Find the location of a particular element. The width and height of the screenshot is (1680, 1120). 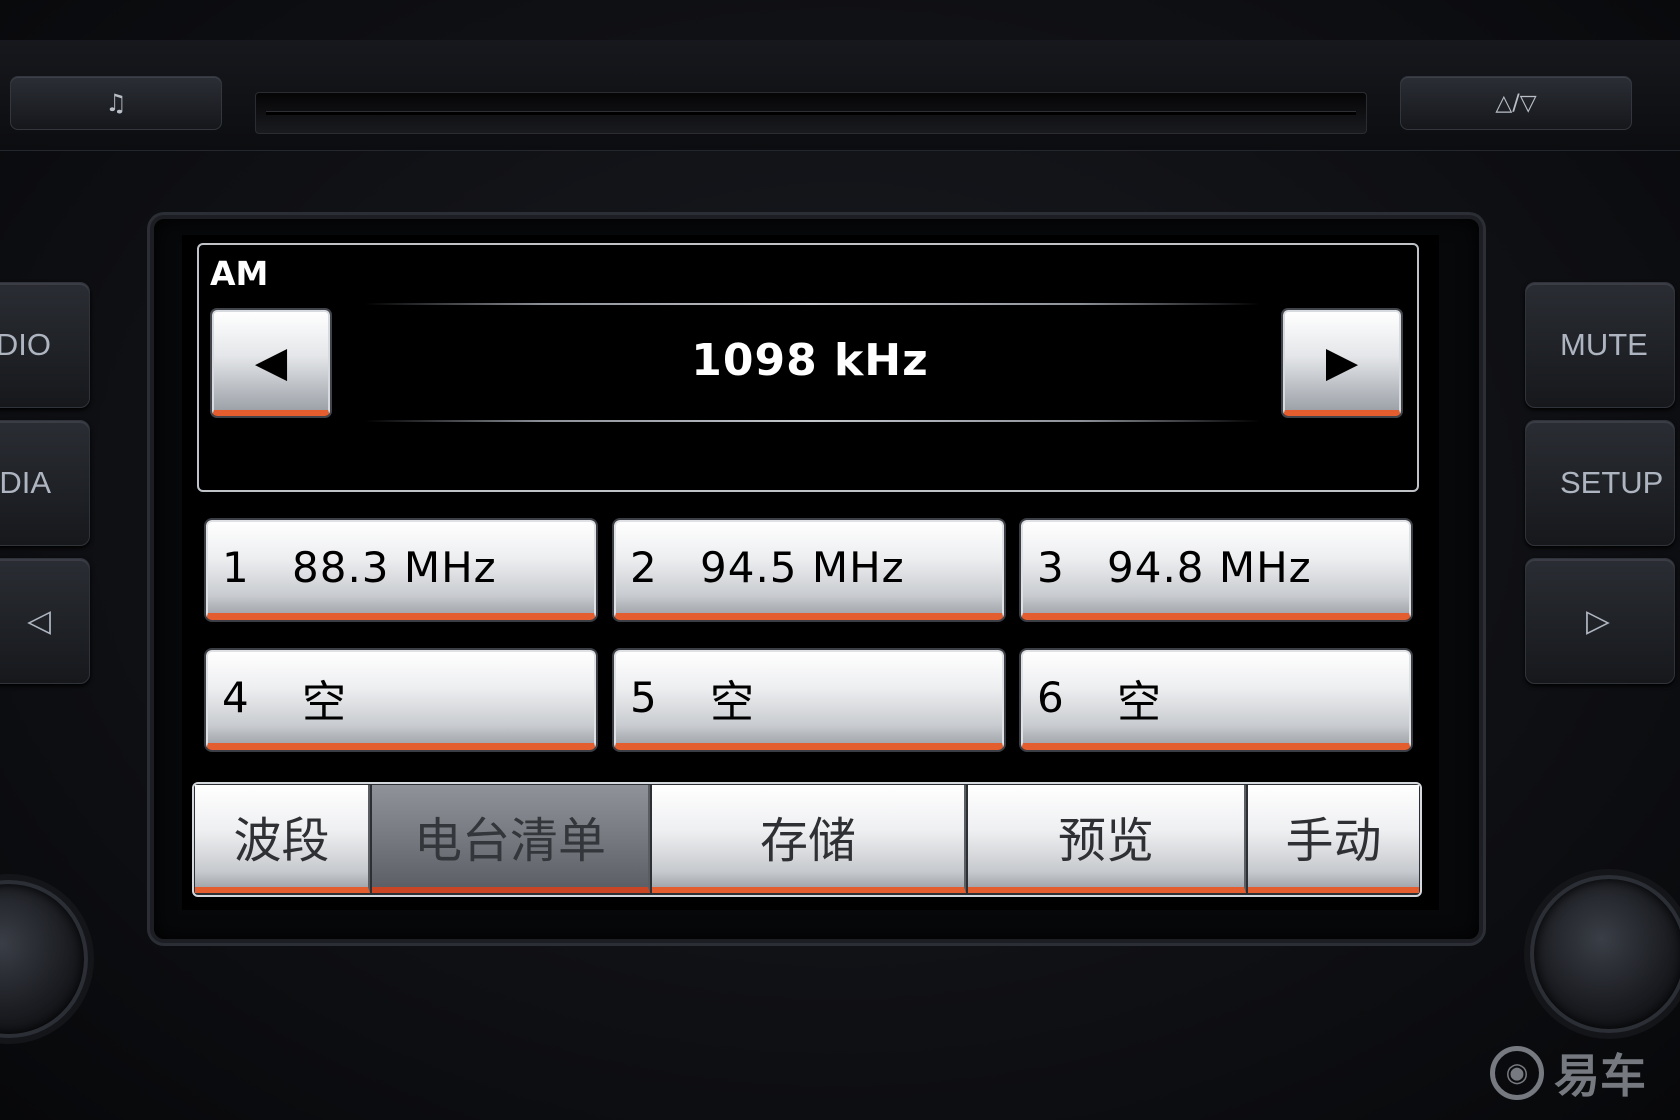

next-track-icon: ▷ is located at coordinates (1598, 620).